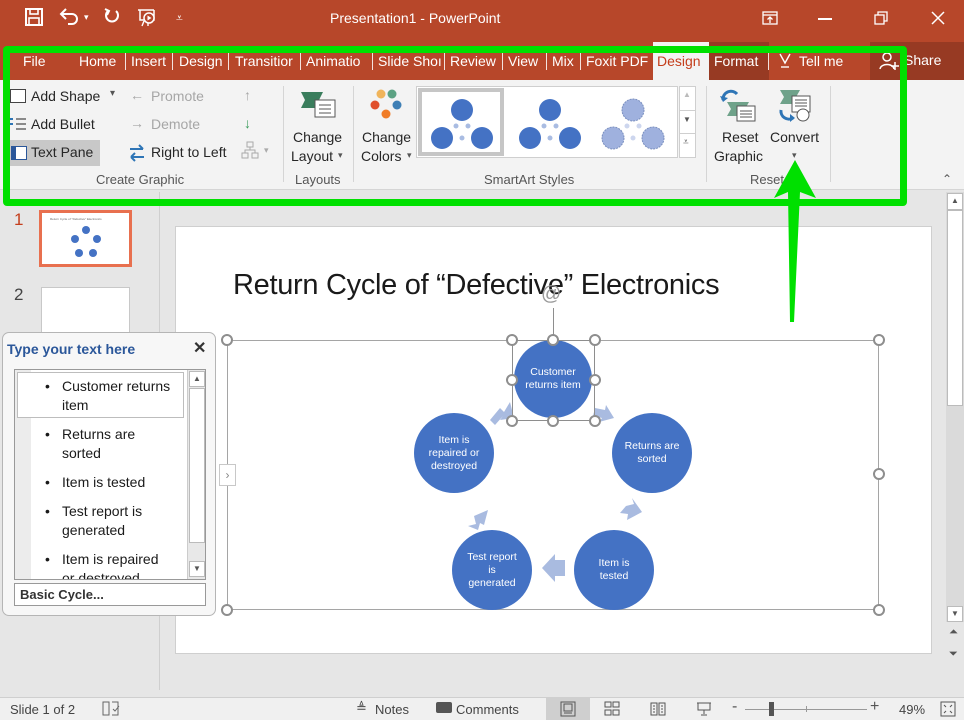  I want to click on zoom-out-button: -, so click(734, 707).